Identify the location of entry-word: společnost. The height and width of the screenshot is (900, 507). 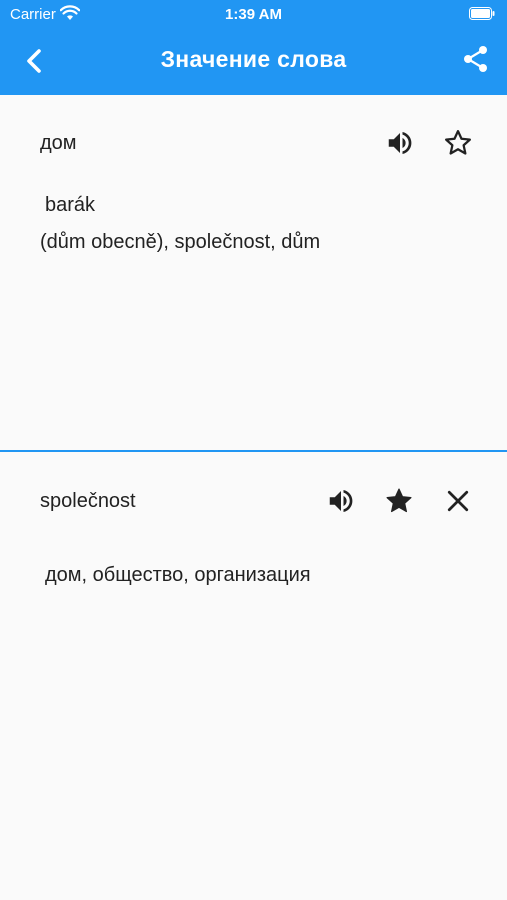
(88, 501).